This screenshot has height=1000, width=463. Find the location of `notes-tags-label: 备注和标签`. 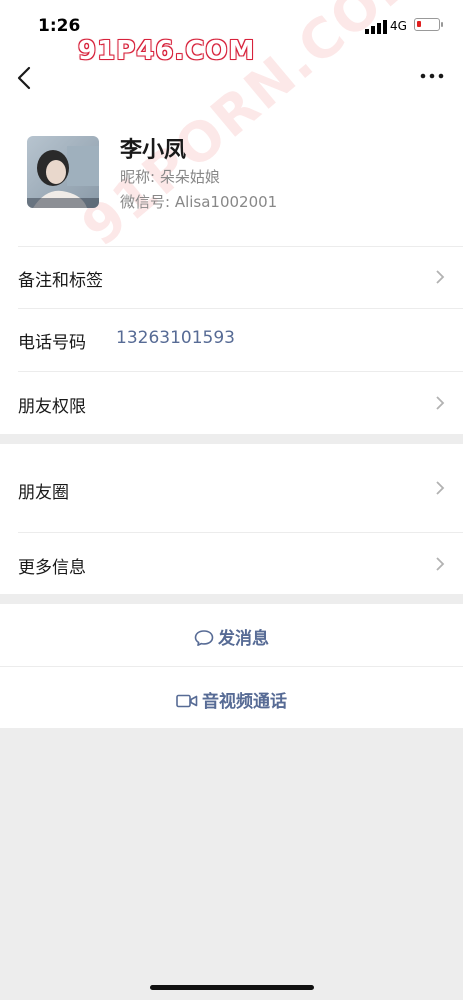

notes-tags-label: 备注和标签 is located at coordinates (60, 281).